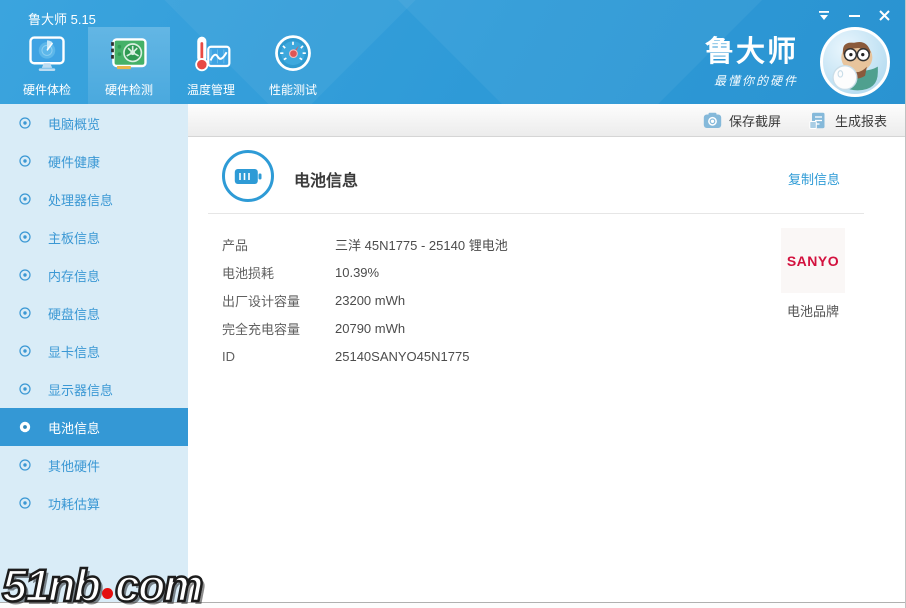 This screenshot has width=906, height=608. I want to click on window-controls, so click(854, 15).